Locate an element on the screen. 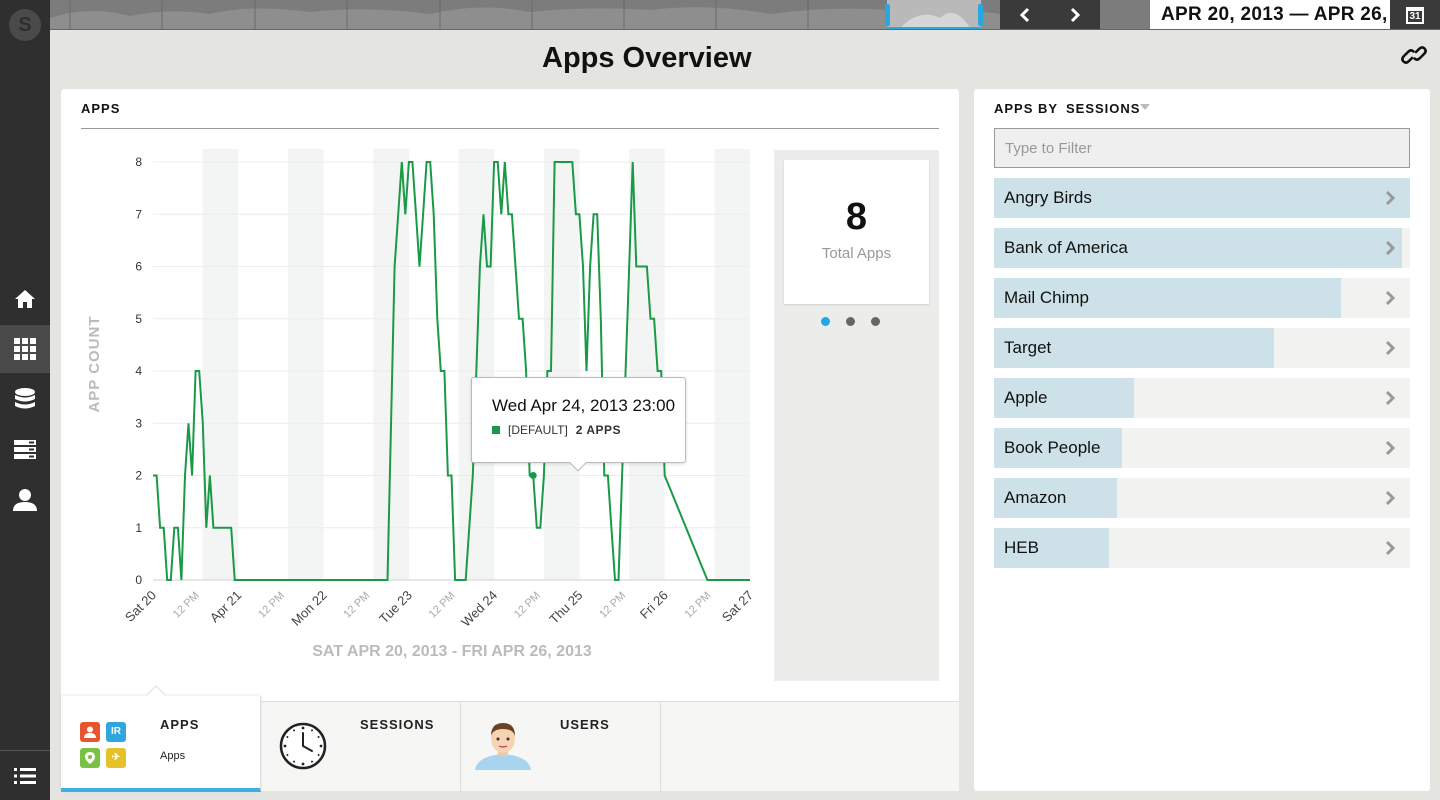 This screenshot has height=800, width=1440. app-list-row: Apple is located at coordinates (1202, 398).